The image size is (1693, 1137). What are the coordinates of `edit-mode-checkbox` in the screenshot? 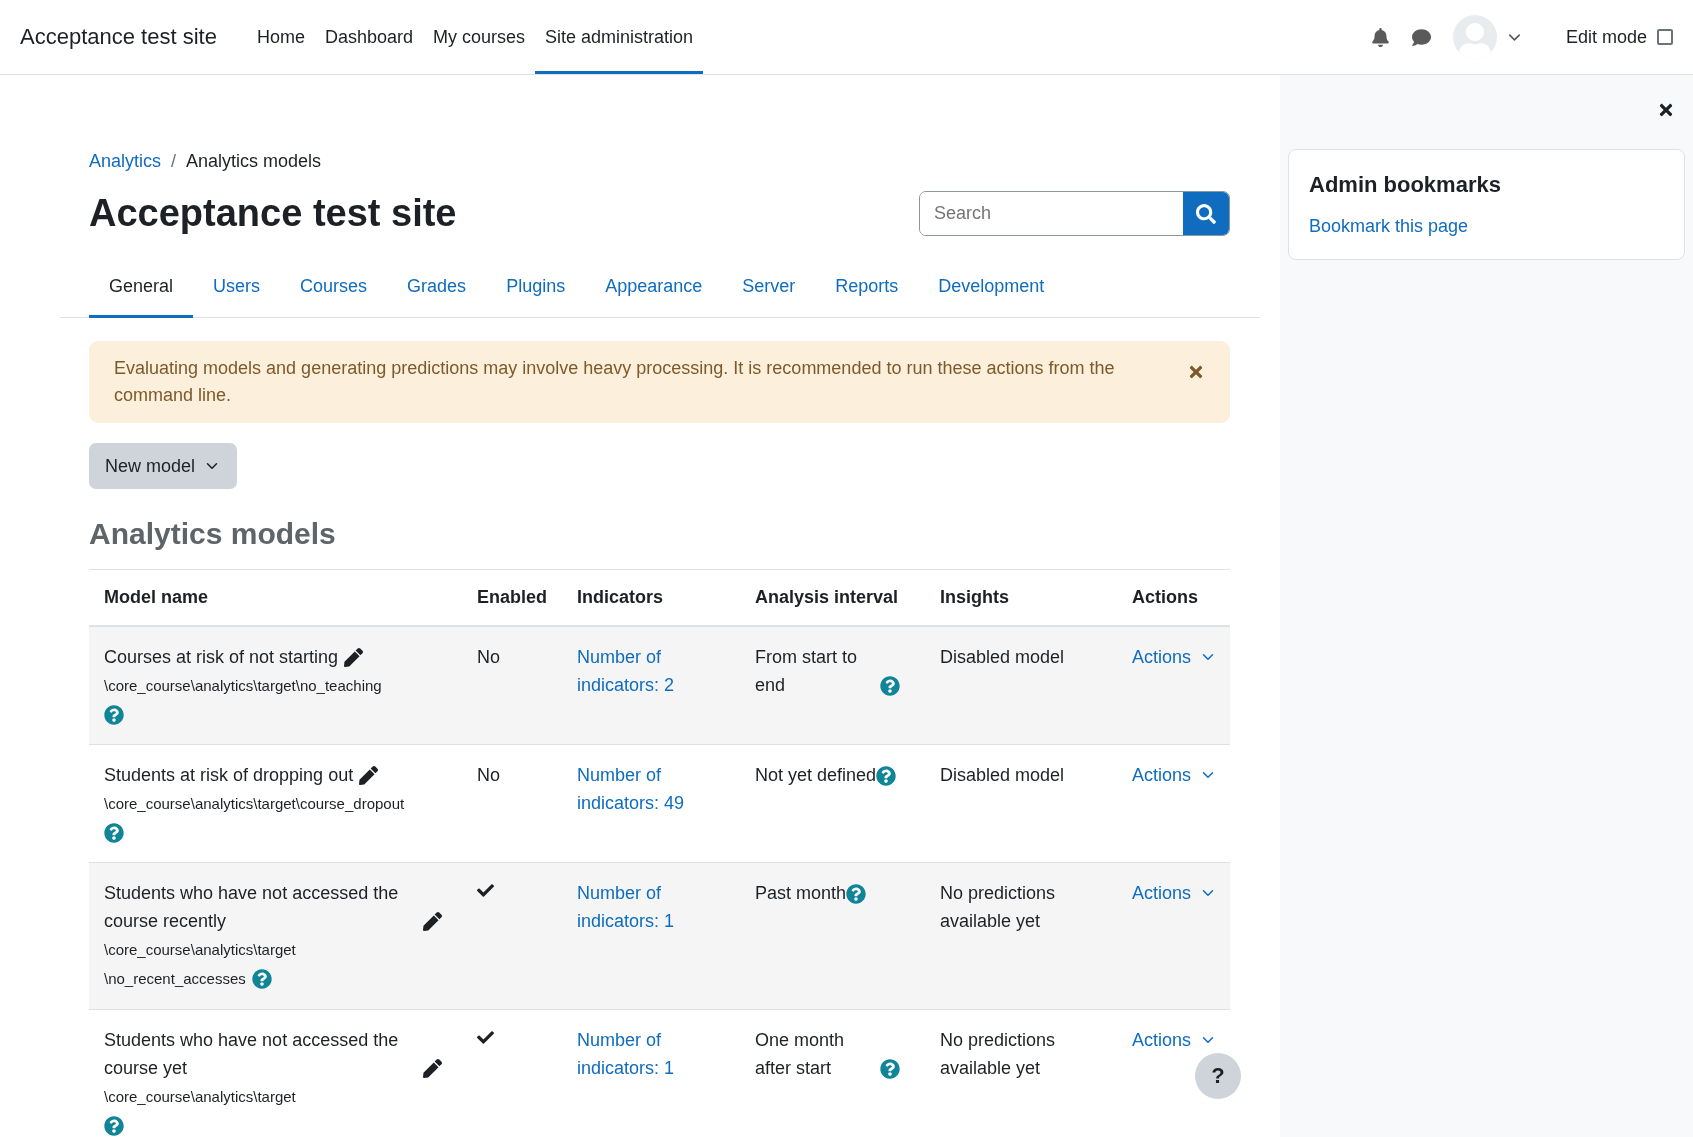 It's located at (1665, 37).